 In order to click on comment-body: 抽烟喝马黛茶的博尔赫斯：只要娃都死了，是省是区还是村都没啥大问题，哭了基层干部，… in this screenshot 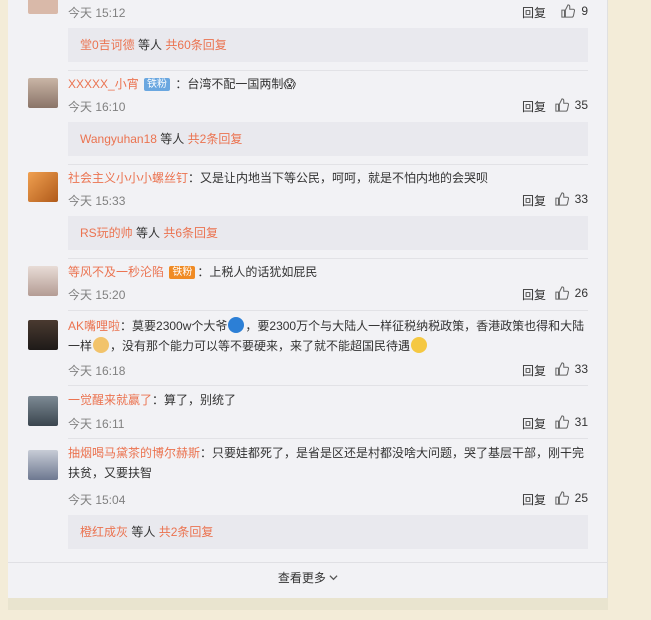, I will do `click(328, 463)`.